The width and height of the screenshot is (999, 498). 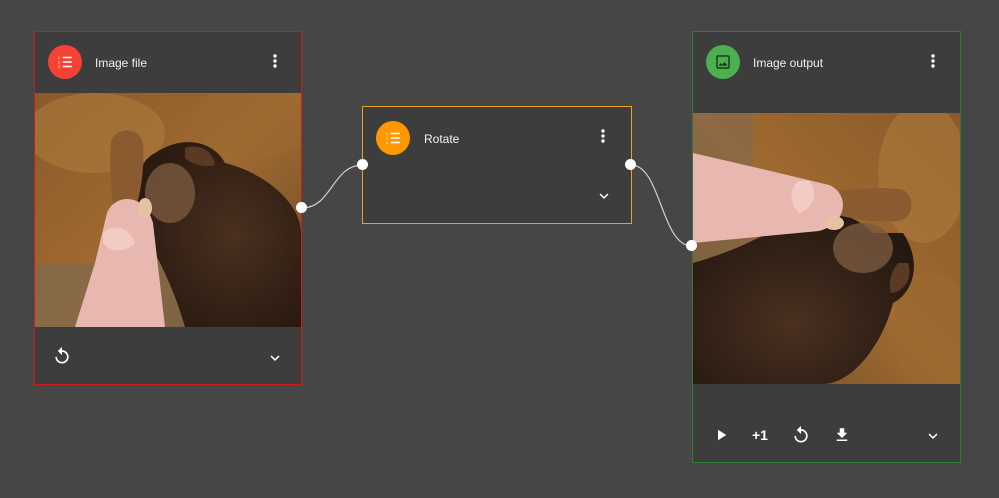 I want to click on wire-input-to-rotate, so click(x=332, y=186).